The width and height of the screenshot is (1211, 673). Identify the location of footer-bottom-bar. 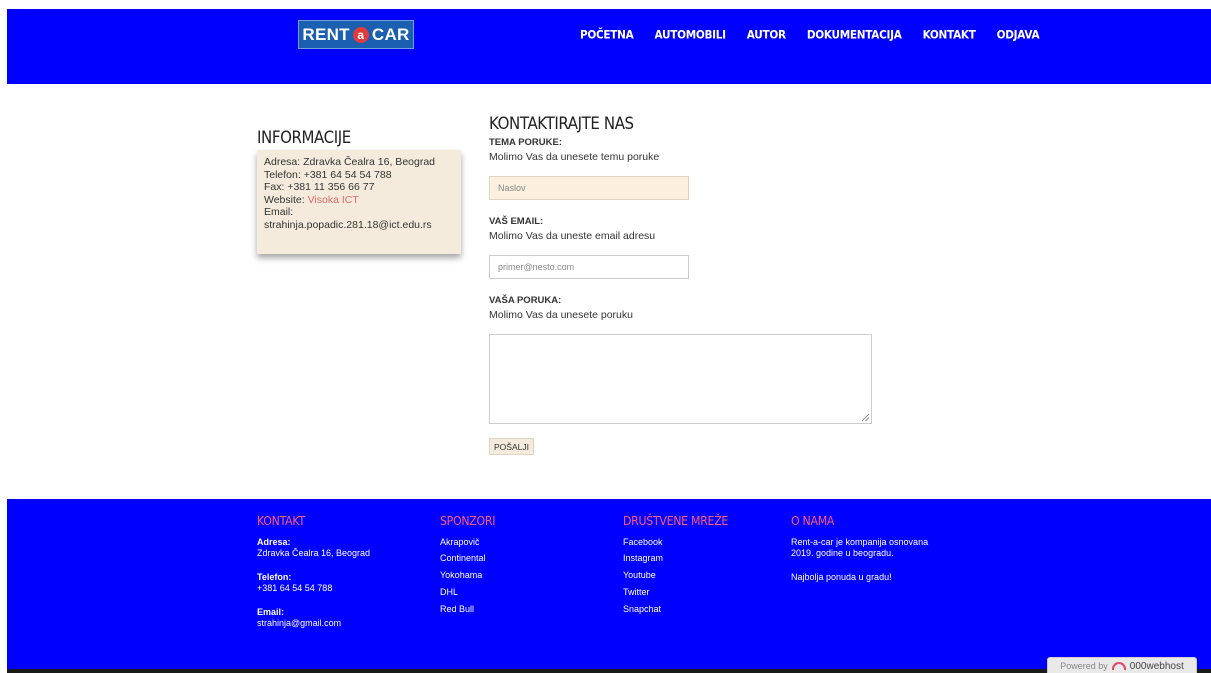
(609, 671).